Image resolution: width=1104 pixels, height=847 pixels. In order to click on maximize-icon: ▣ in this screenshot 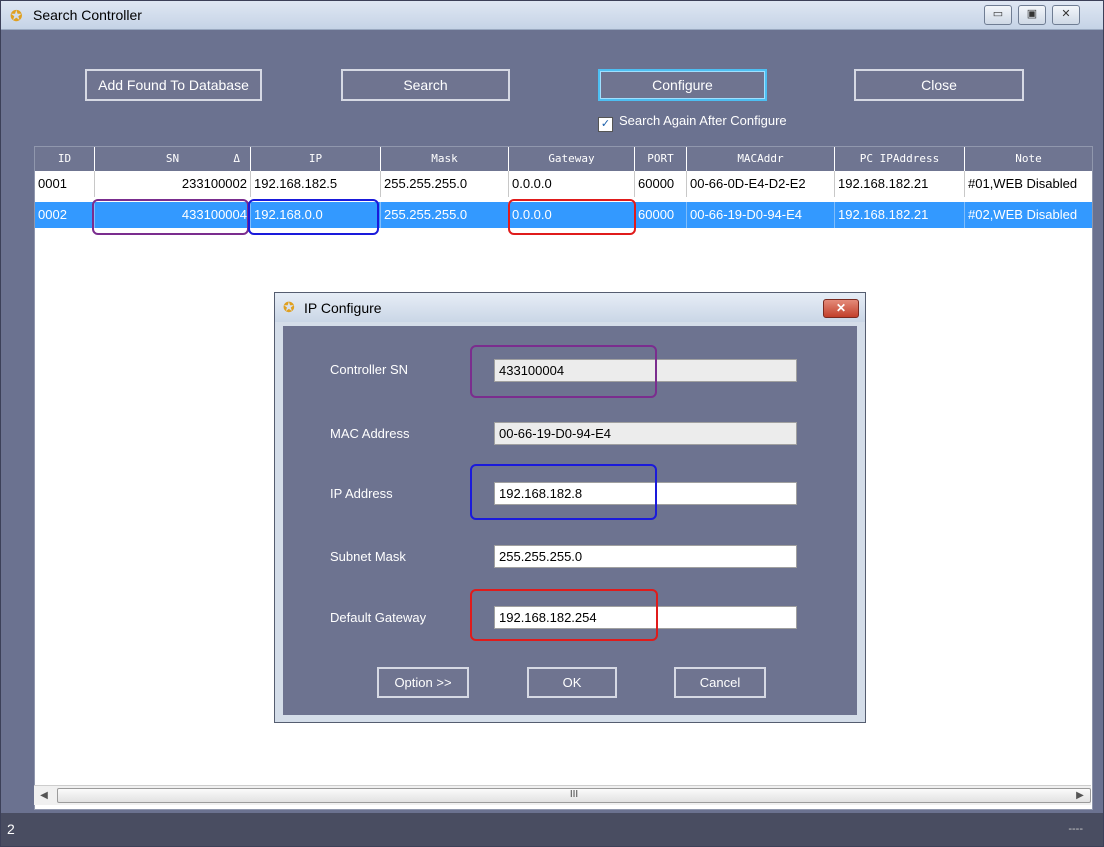, I will do `click(1032, 14)`.